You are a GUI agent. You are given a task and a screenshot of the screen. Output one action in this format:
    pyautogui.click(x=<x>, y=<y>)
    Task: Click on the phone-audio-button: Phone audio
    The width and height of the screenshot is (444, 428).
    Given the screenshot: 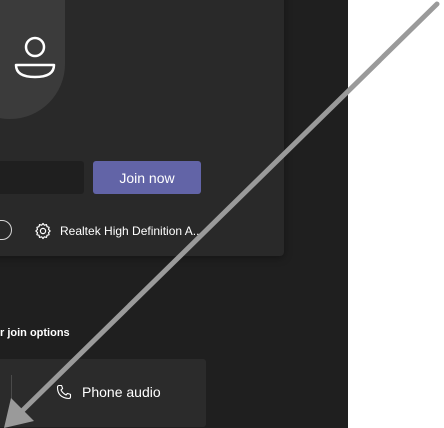 What is the action you would take?
    pyautogui.click(x=108, y=392)
    